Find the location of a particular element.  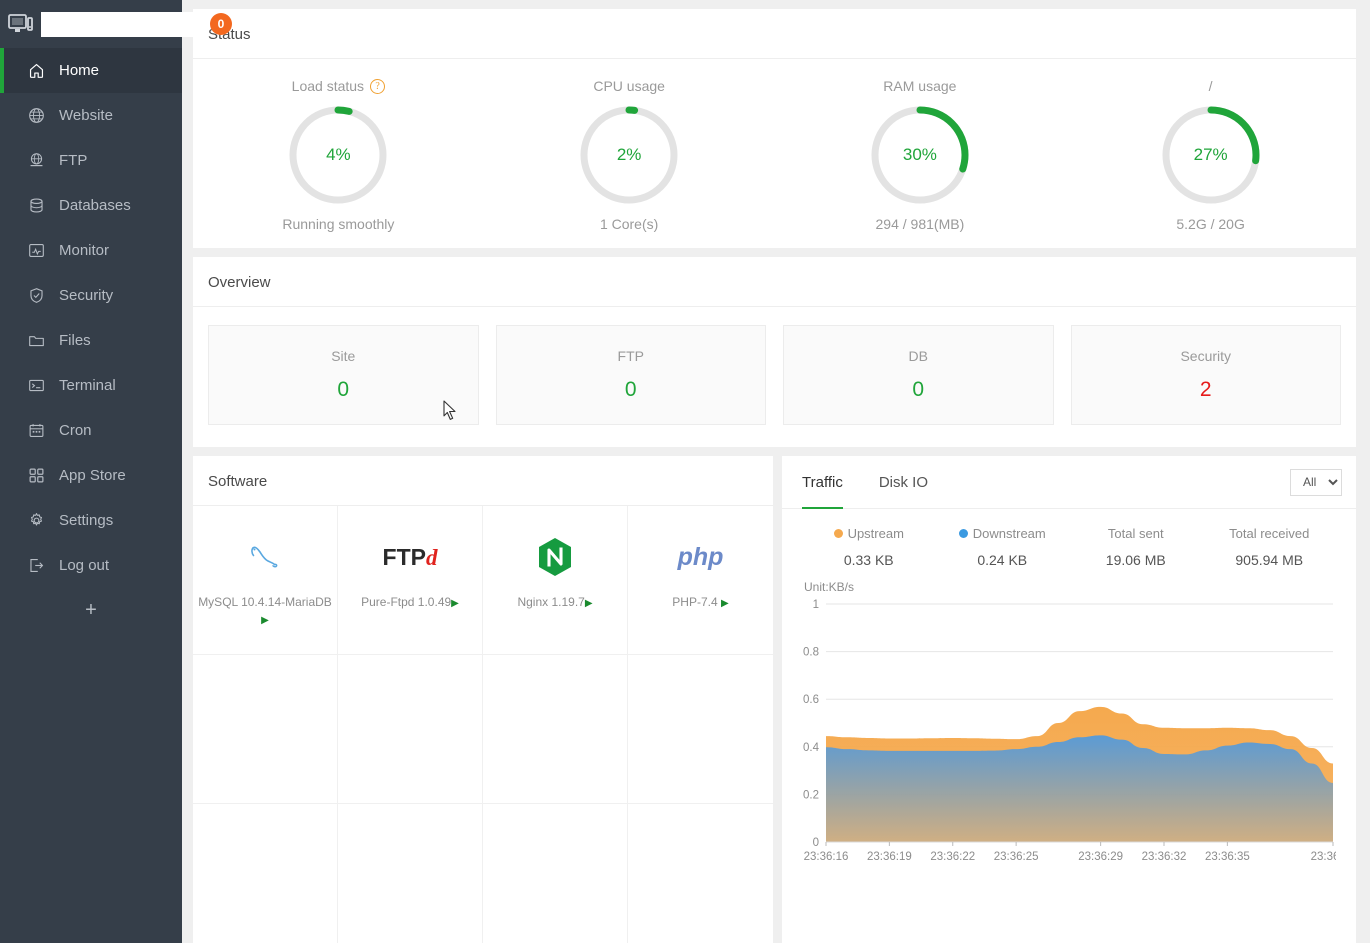

sidebar-item-label: Monitor is located at coordinates (84, 250).